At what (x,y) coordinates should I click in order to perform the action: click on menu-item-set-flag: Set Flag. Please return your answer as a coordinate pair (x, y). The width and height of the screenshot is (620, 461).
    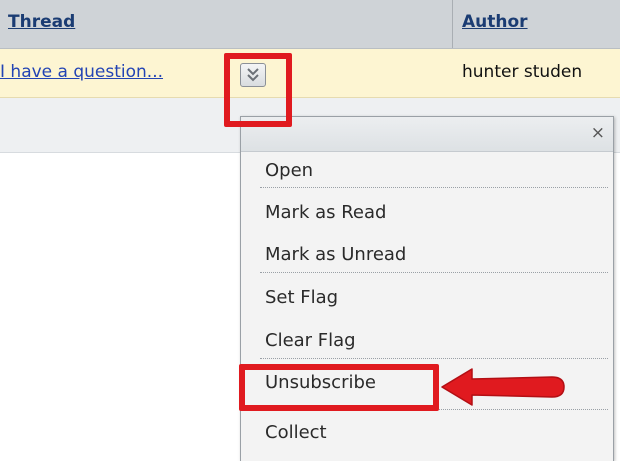
    Looking at the image, I should click on (301, 297).